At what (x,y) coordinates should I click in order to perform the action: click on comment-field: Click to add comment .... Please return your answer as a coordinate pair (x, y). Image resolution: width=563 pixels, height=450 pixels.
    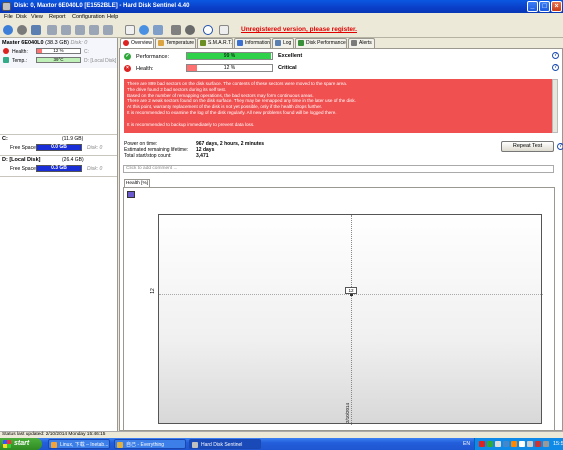
    Looking at the image, I should click on (338, 169).